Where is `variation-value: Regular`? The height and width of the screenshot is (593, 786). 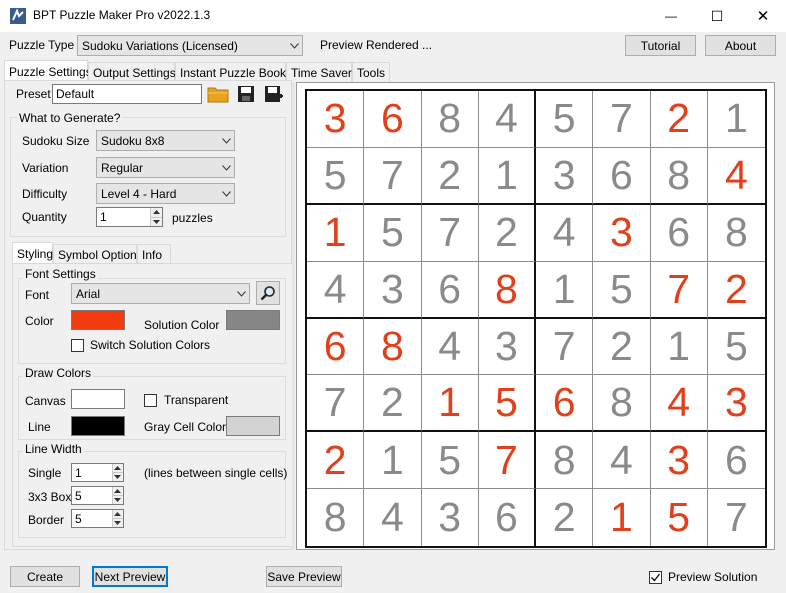 variation-value: Regular is located at coordinates (122, 167).